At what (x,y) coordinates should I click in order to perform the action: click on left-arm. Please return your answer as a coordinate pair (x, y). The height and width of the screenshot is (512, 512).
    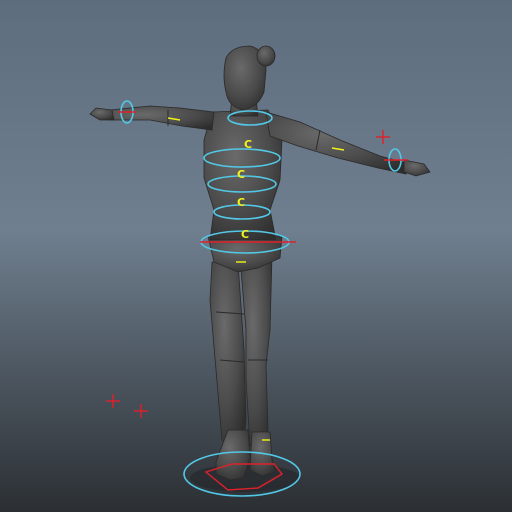
    Looking at the image, I should click on (155, 118).